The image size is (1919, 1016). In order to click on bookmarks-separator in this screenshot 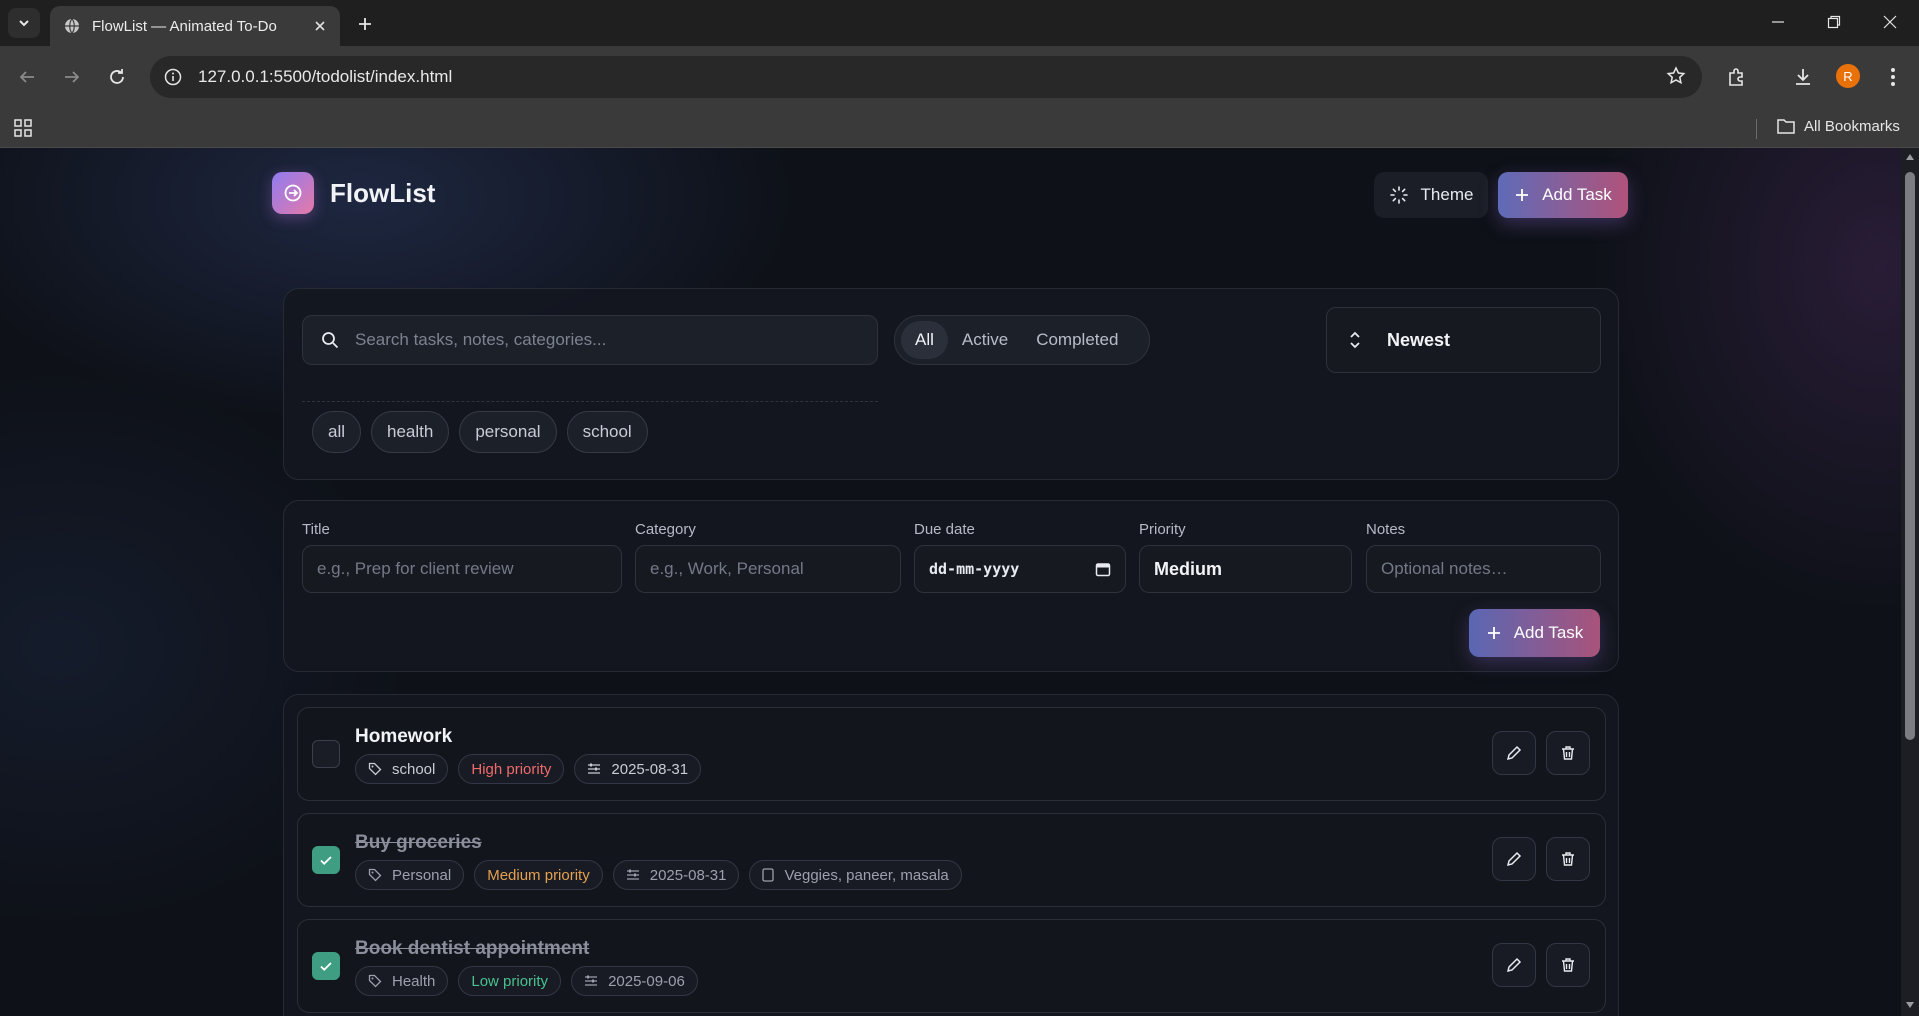, I will do `click(1756, 129)`.